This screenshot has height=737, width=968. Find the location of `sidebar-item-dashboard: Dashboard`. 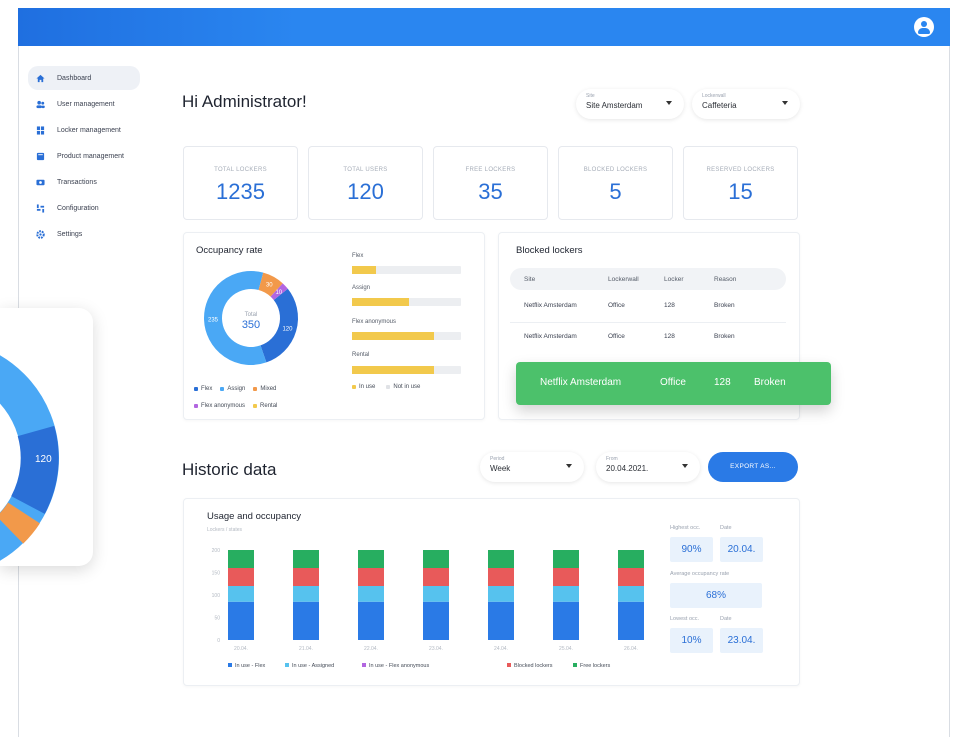

sidebar-item-dashboard: Dashboard is located at coordinates (84, 78).